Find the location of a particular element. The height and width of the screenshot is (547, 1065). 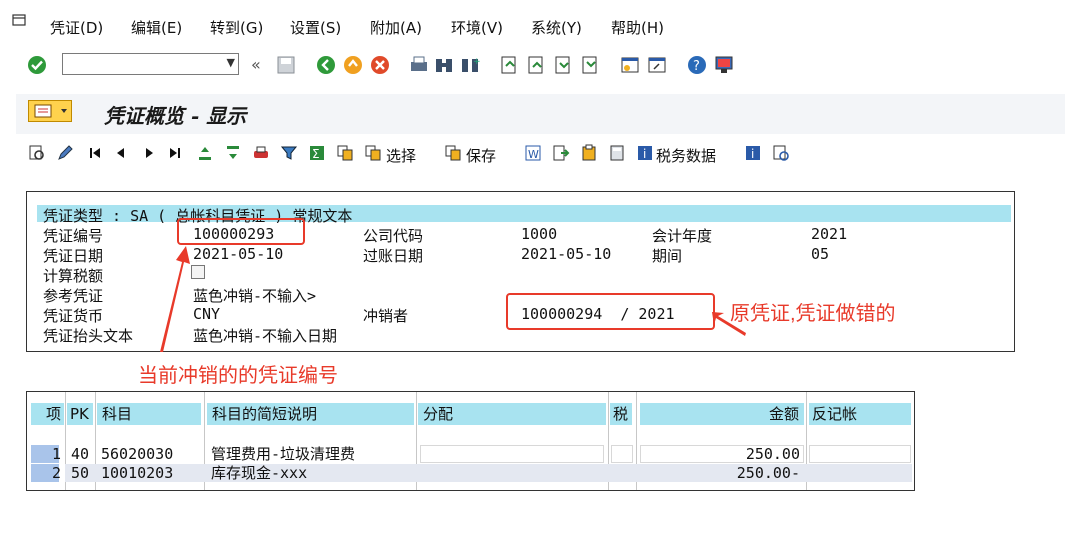

row-pk: 40 is located at coordinates (80, 454).